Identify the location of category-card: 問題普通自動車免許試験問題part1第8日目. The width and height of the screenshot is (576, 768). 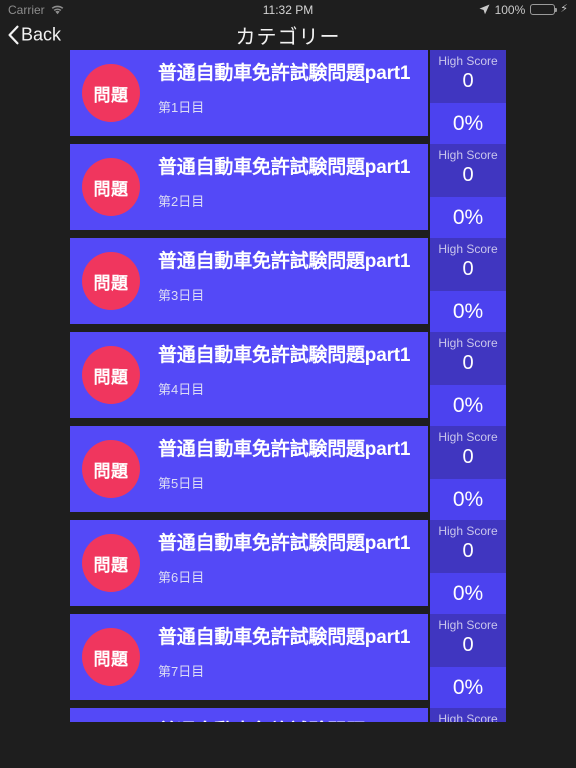
(249, 715).